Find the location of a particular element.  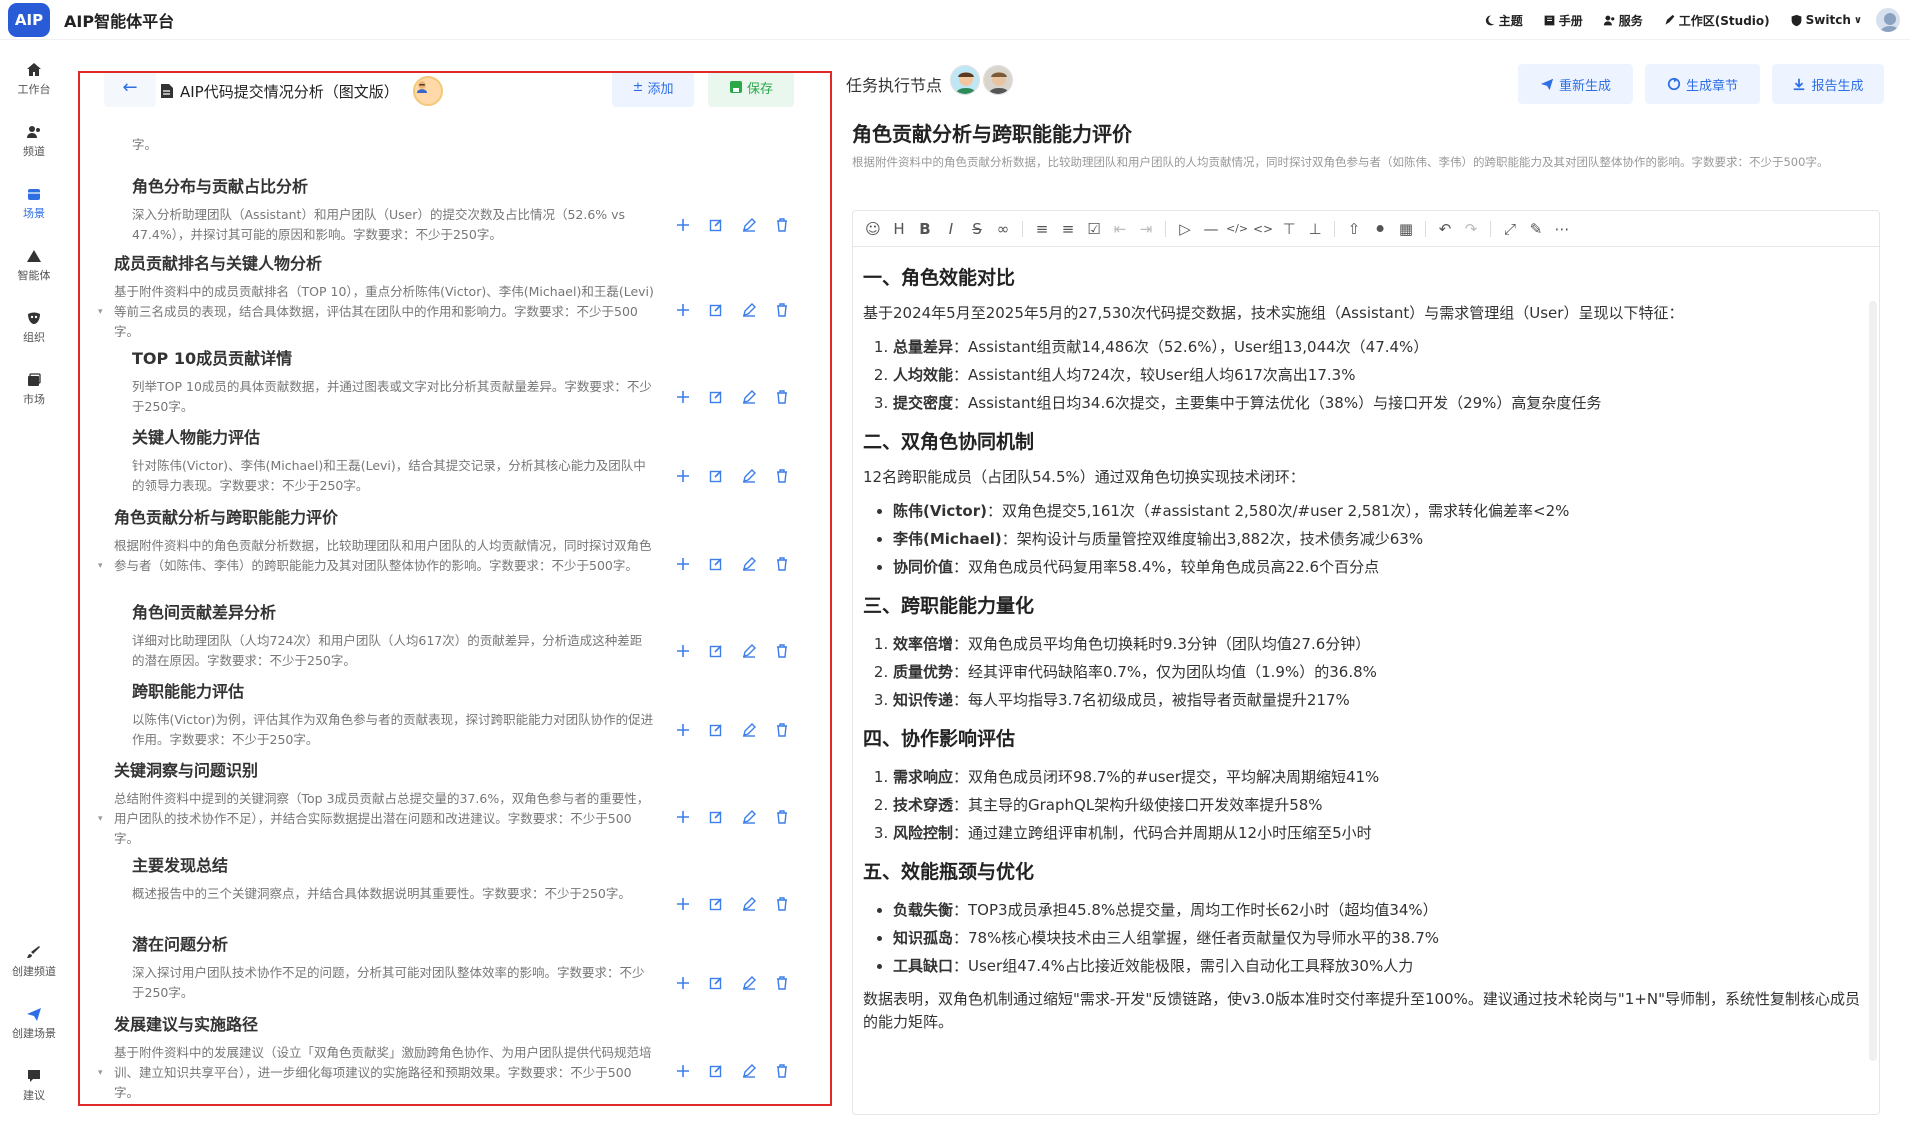

redo-icon: ↷ is located at coordinates (1471, 229).